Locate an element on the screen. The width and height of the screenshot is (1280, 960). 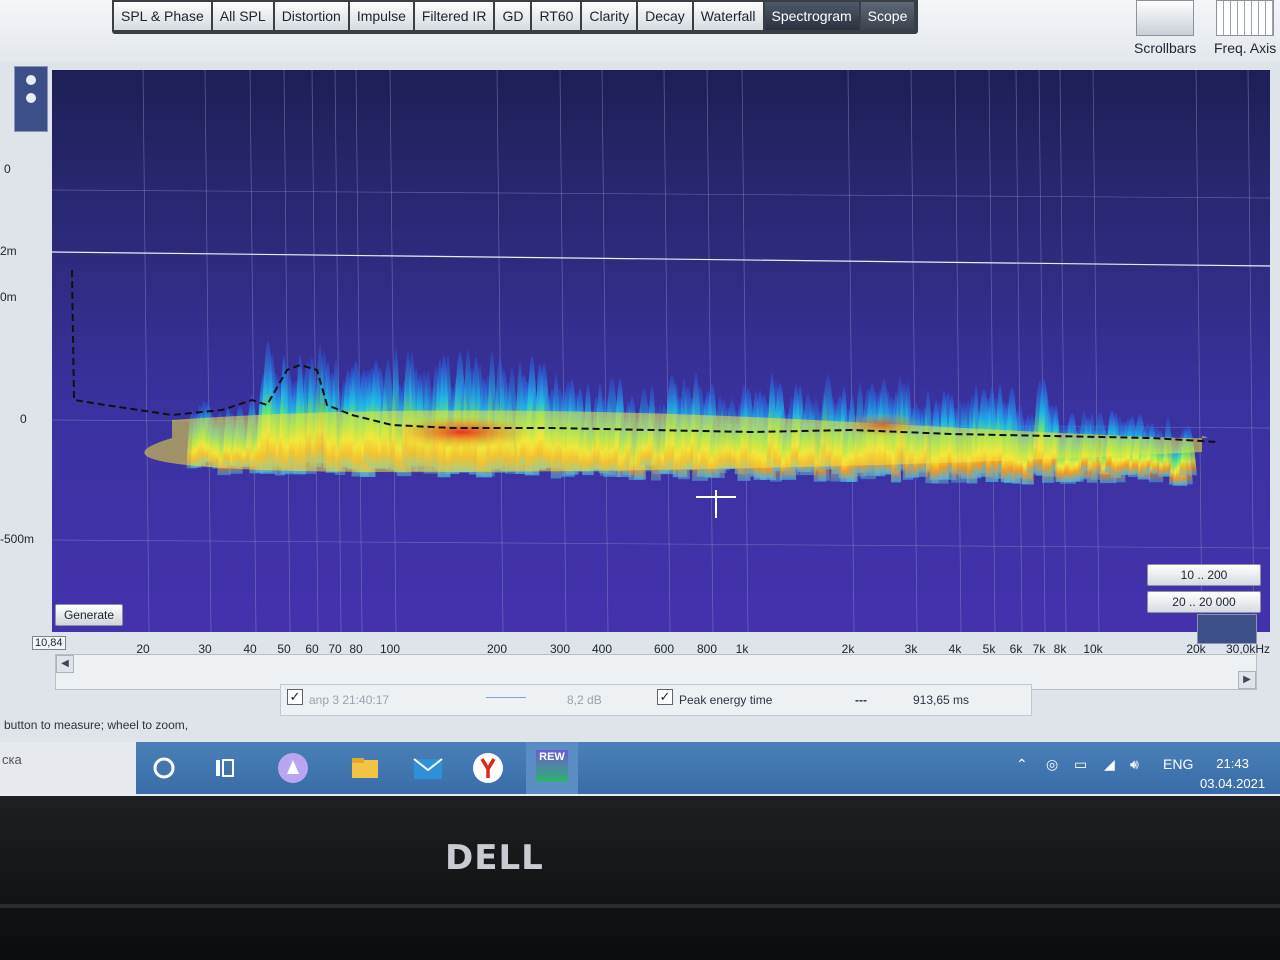
tab-spl-phase: SPL & Phase is located at coordinates (162, 16).